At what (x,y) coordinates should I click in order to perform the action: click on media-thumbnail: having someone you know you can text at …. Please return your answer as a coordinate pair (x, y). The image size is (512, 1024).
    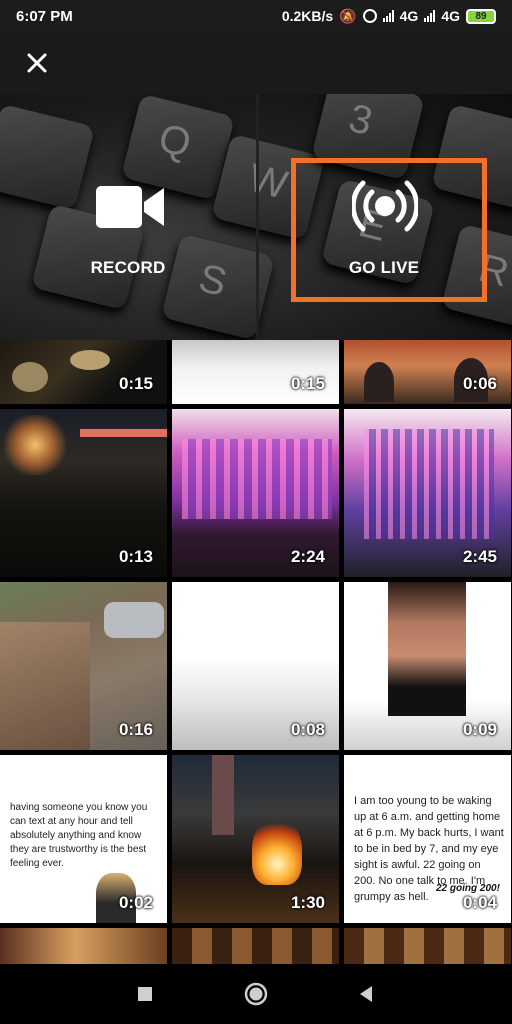
    Looking at the image, I should click on (83, 839).